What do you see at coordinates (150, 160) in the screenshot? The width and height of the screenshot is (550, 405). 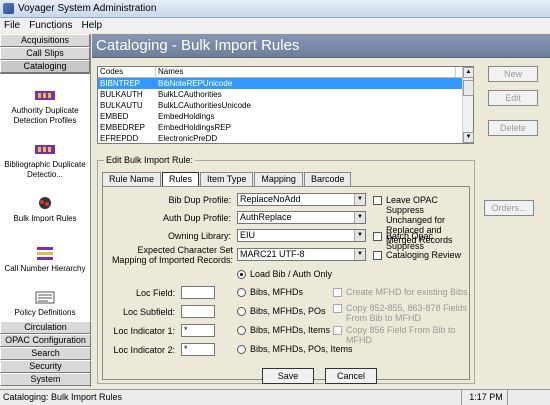 I see `edit-group-label: Edit Bulk Import Rule:` at bounding box center [150, 160].